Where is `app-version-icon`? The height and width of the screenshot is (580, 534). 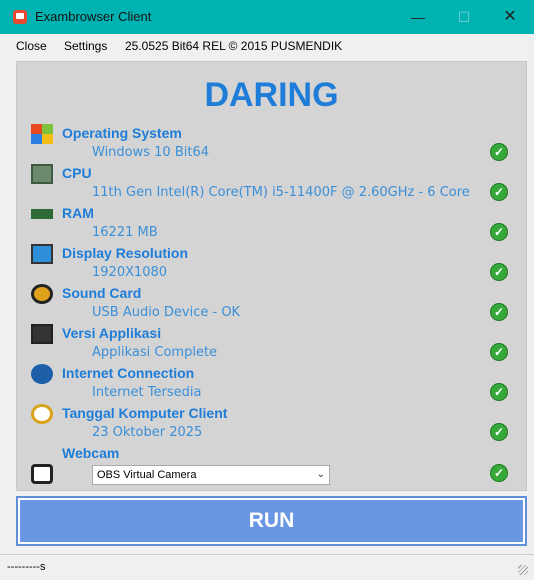
app-version-icon is located at coordinates (42, 334).